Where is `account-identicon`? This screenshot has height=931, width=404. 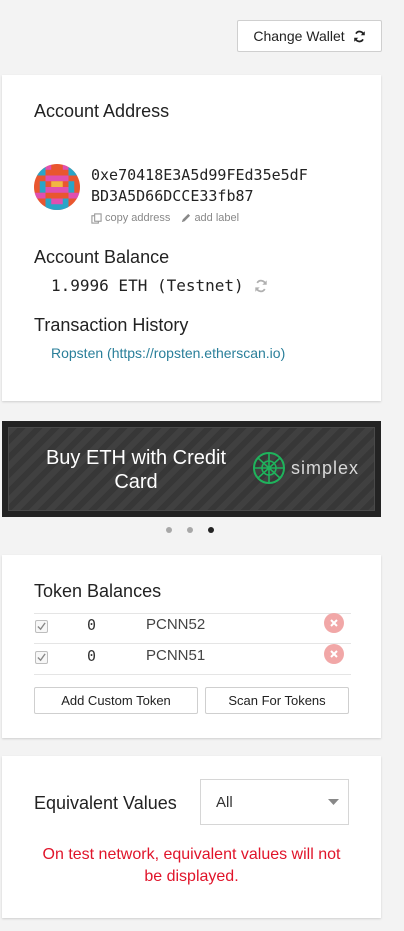 account-identicon is located at coordinates (57, 187).